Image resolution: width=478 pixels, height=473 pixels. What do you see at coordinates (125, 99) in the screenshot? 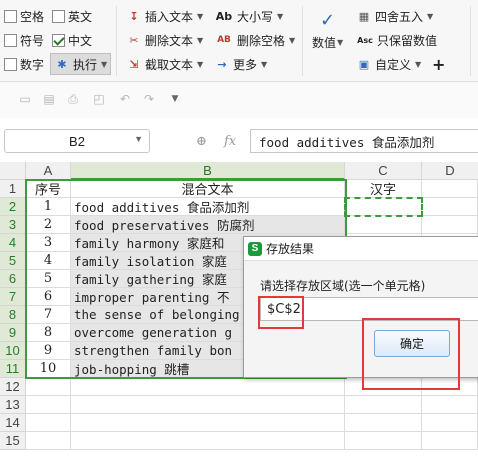
I see `undo-icon: ↶` at bounding box center [125, 99].